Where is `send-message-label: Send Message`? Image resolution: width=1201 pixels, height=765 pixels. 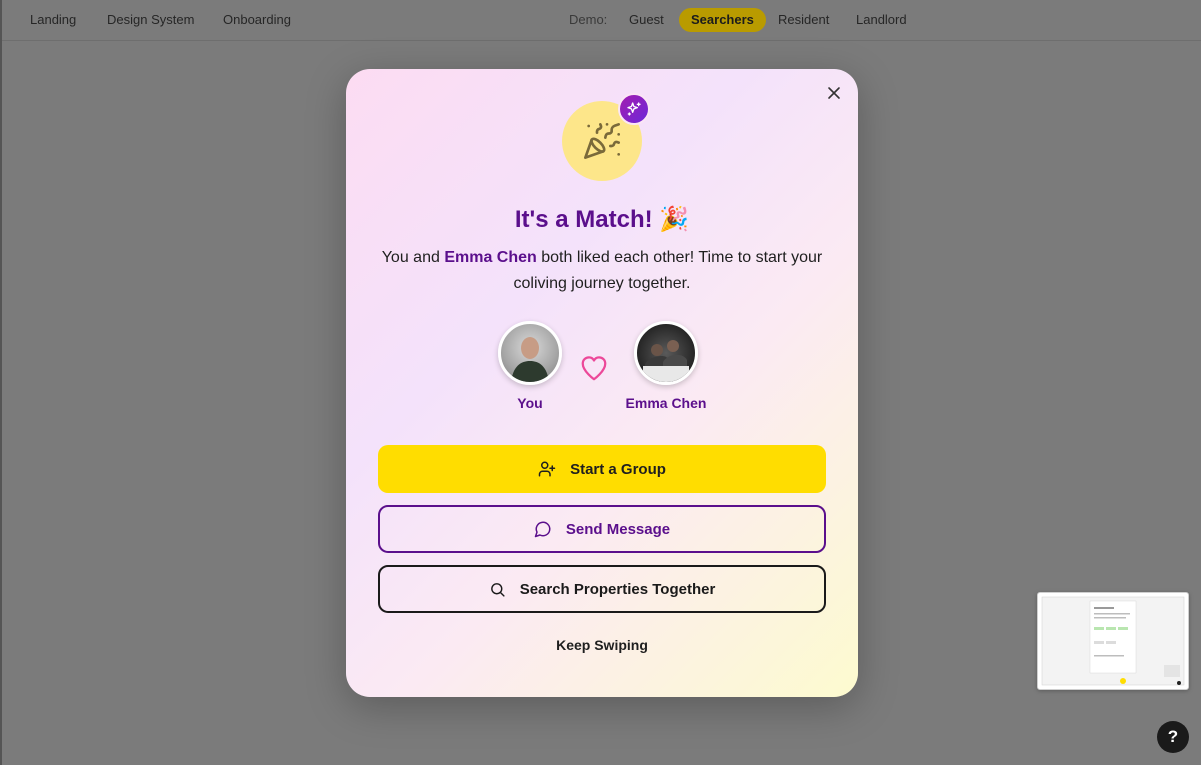
send-message-label: Send Message is located at coordinates (618, 529).